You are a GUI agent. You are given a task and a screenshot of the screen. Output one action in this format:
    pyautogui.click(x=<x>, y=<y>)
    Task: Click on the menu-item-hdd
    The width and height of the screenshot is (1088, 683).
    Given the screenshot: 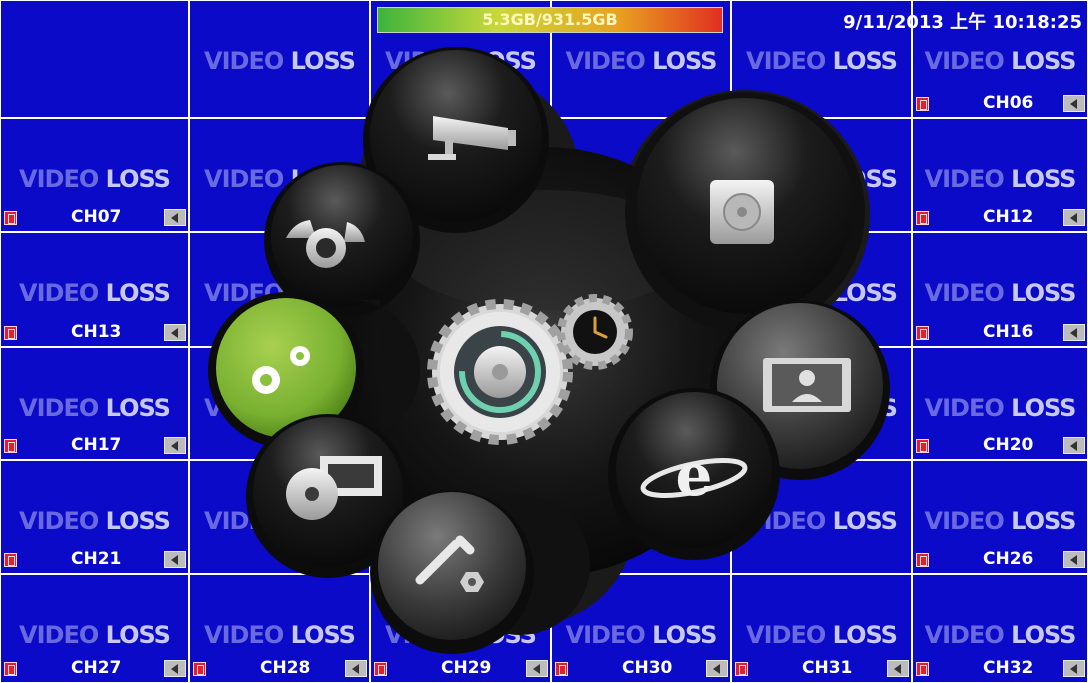 What is the action you would take?
    pyautogui.click(x=745, y=212)
    